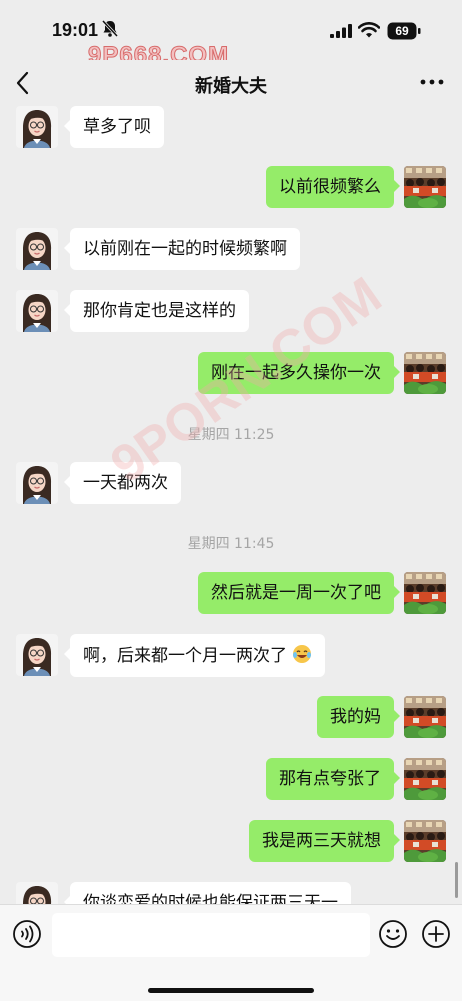 The width and height of the screenshot is (462, 1001). Describe the element at coordinates (182, 249) in the screenshot. I see `received-message: 以前刚在一起的时候频繁啊` at that location.